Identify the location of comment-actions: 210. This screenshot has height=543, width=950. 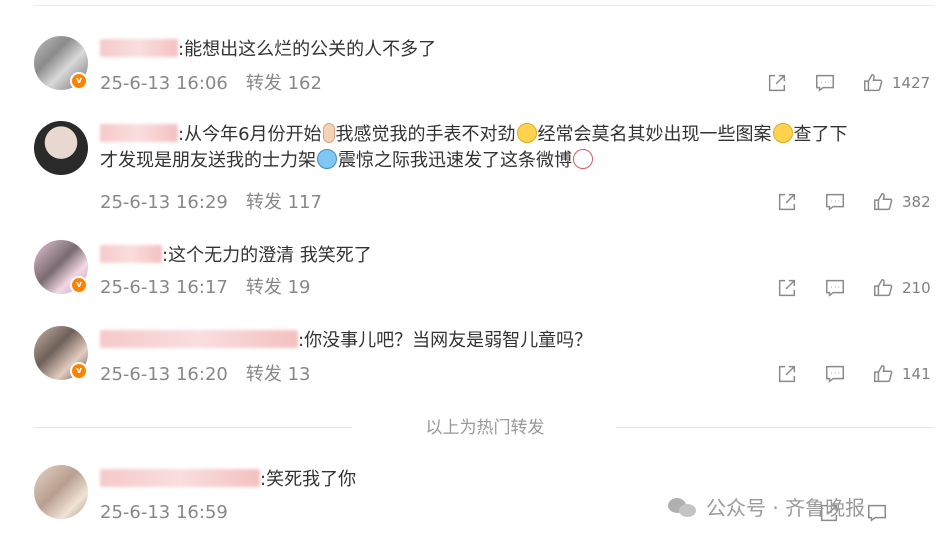
(853, 288).